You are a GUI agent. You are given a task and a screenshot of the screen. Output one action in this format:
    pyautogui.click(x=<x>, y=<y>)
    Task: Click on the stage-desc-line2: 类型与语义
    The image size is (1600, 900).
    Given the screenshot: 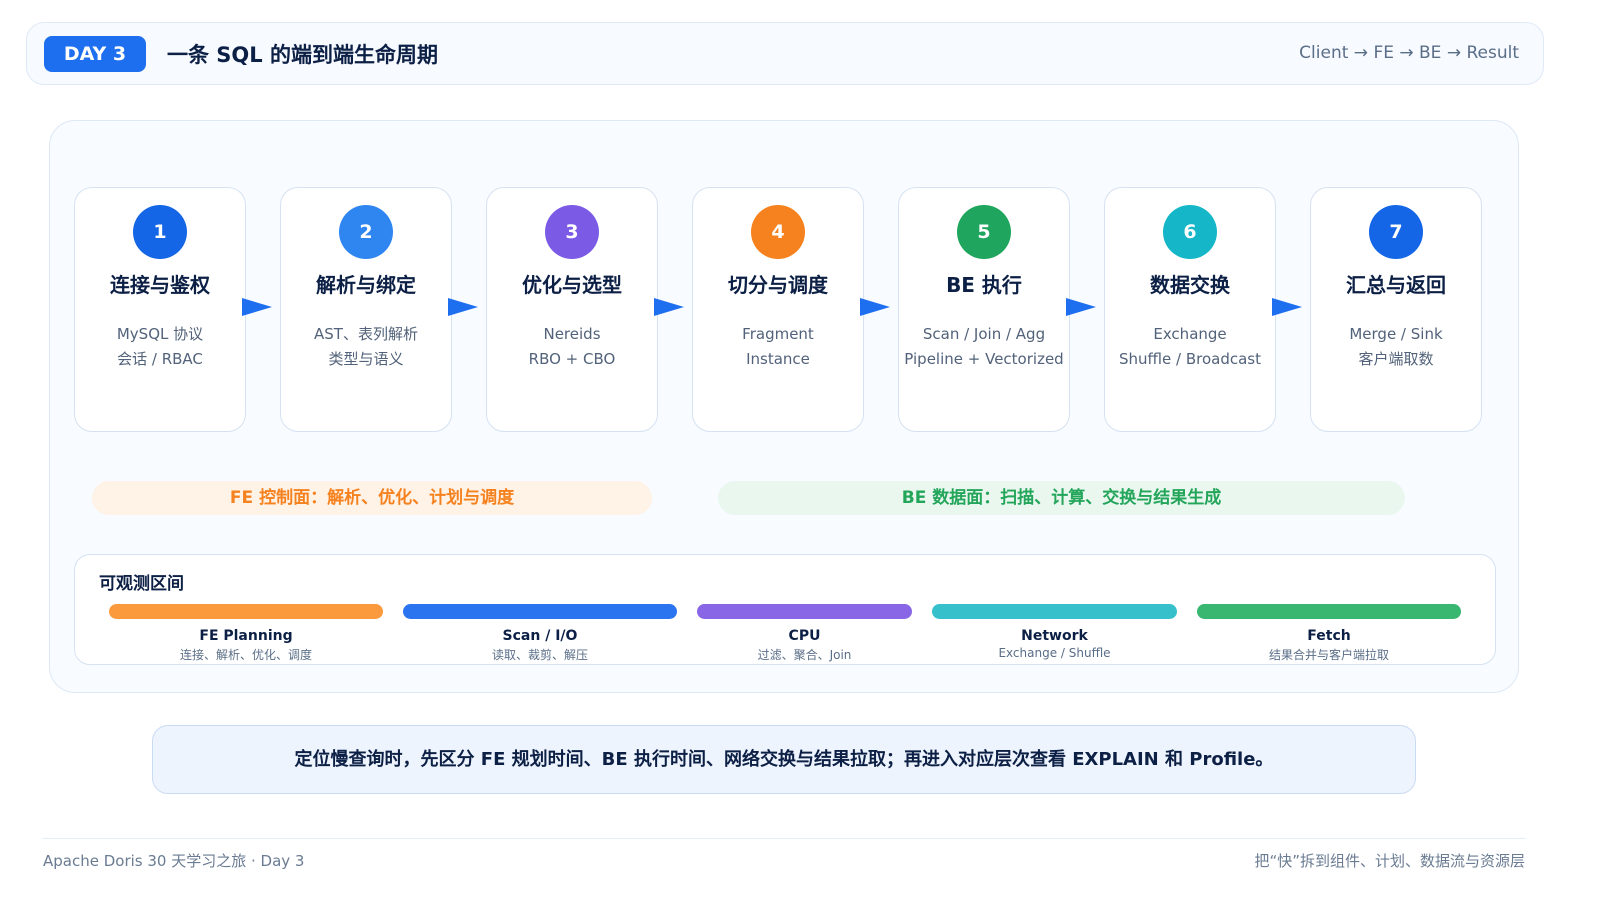 What is the action you would take?
    pyautogui.click(x=366, y=359)
    